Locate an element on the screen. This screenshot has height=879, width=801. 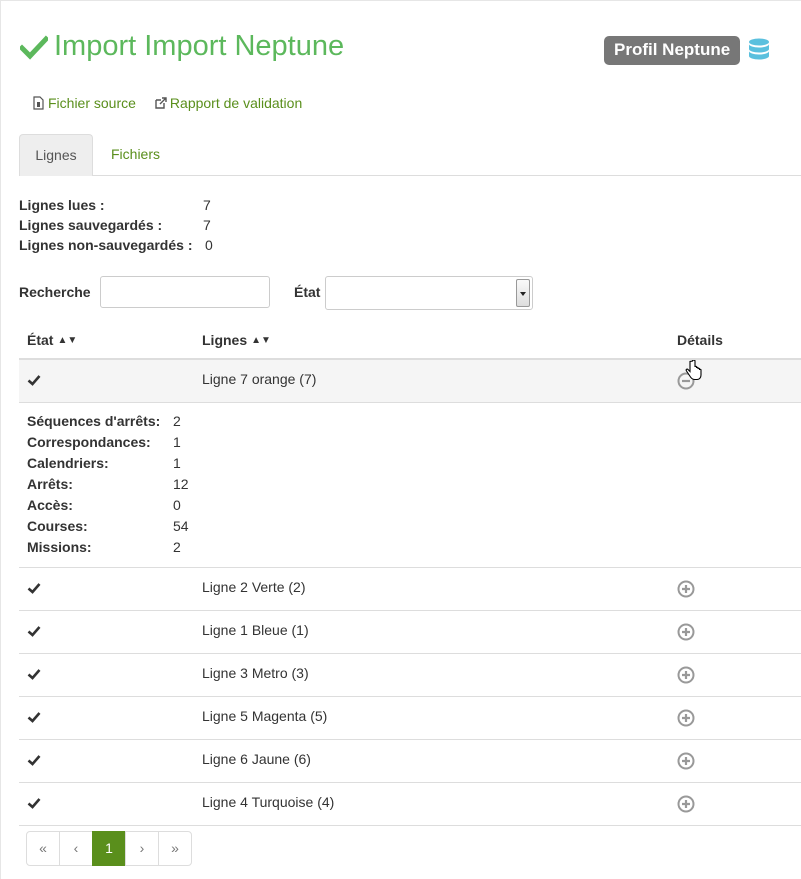
header-details-label: Détails is located at coordinates (700, 340).